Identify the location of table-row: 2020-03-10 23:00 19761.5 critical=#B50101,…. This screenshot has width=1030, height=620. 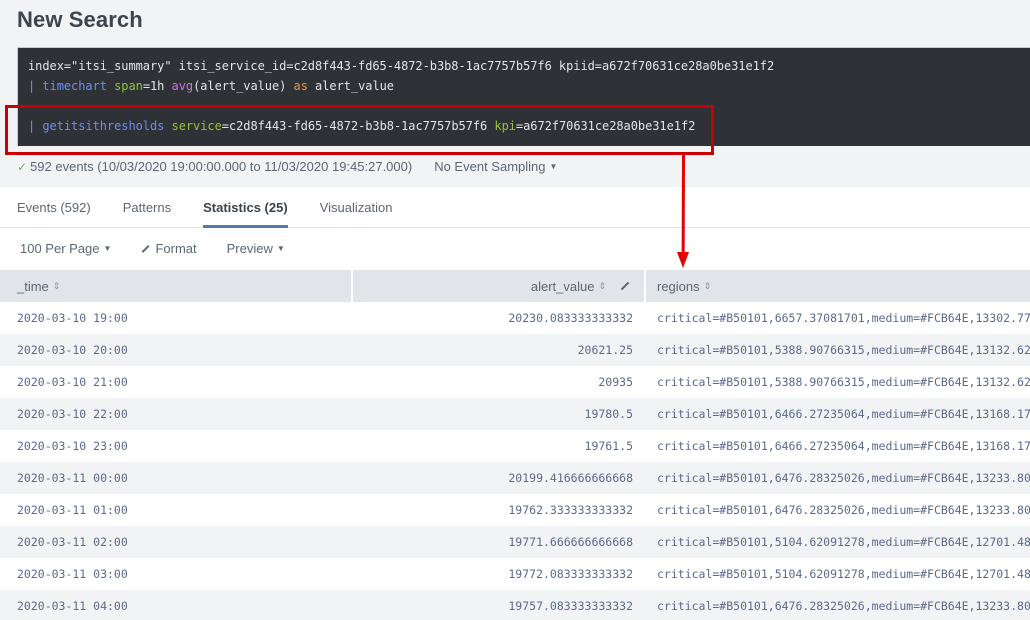
(515, 446).